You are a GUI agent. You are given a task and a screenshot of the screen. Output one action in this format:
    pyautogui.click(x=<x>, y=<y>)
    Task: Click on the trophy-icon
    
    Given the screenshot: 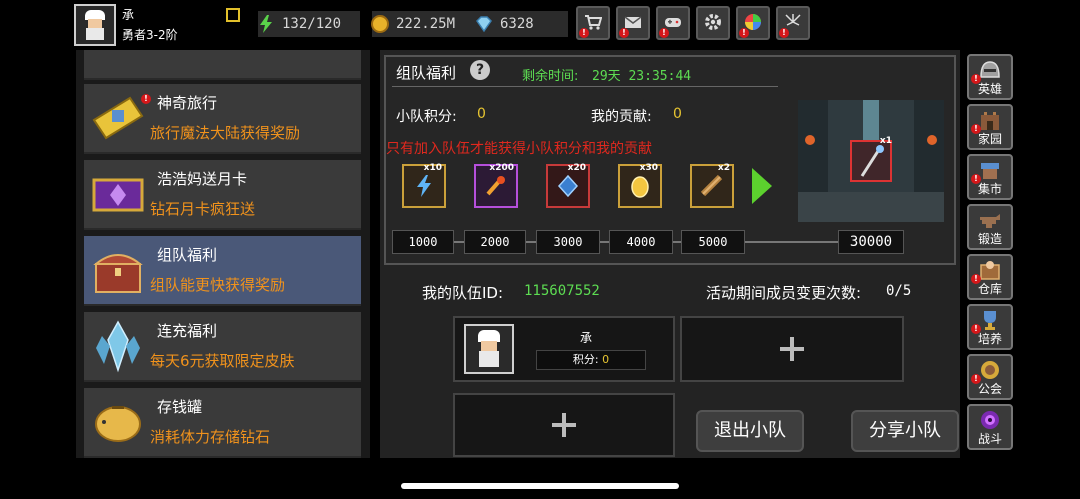 What is the action you would take?
    pyautogui.click(x=990, y=320)
    